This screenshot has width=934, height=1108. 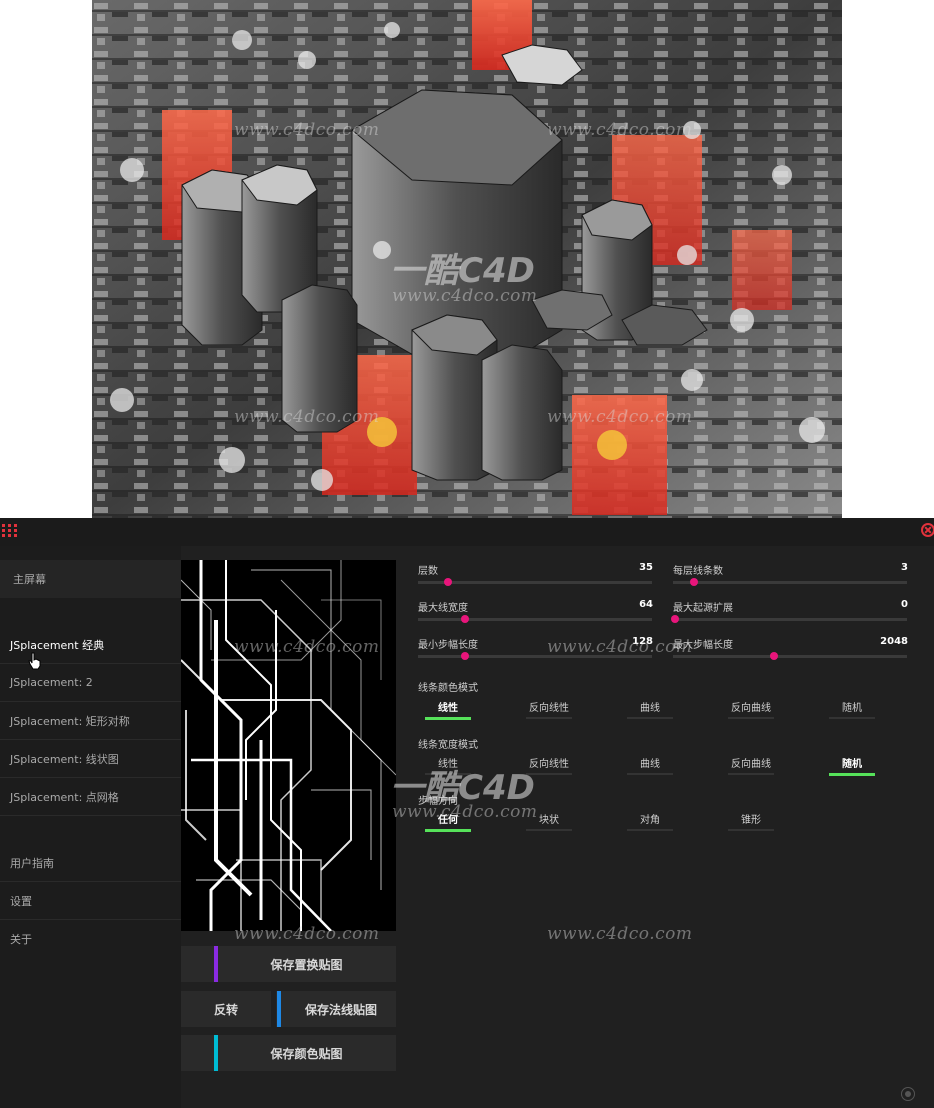 What do you see at coordinates (57, 645) in the screenshot?
I see `sidebar-item-label: JSplacement 经典` at bounding box center [57, 645].